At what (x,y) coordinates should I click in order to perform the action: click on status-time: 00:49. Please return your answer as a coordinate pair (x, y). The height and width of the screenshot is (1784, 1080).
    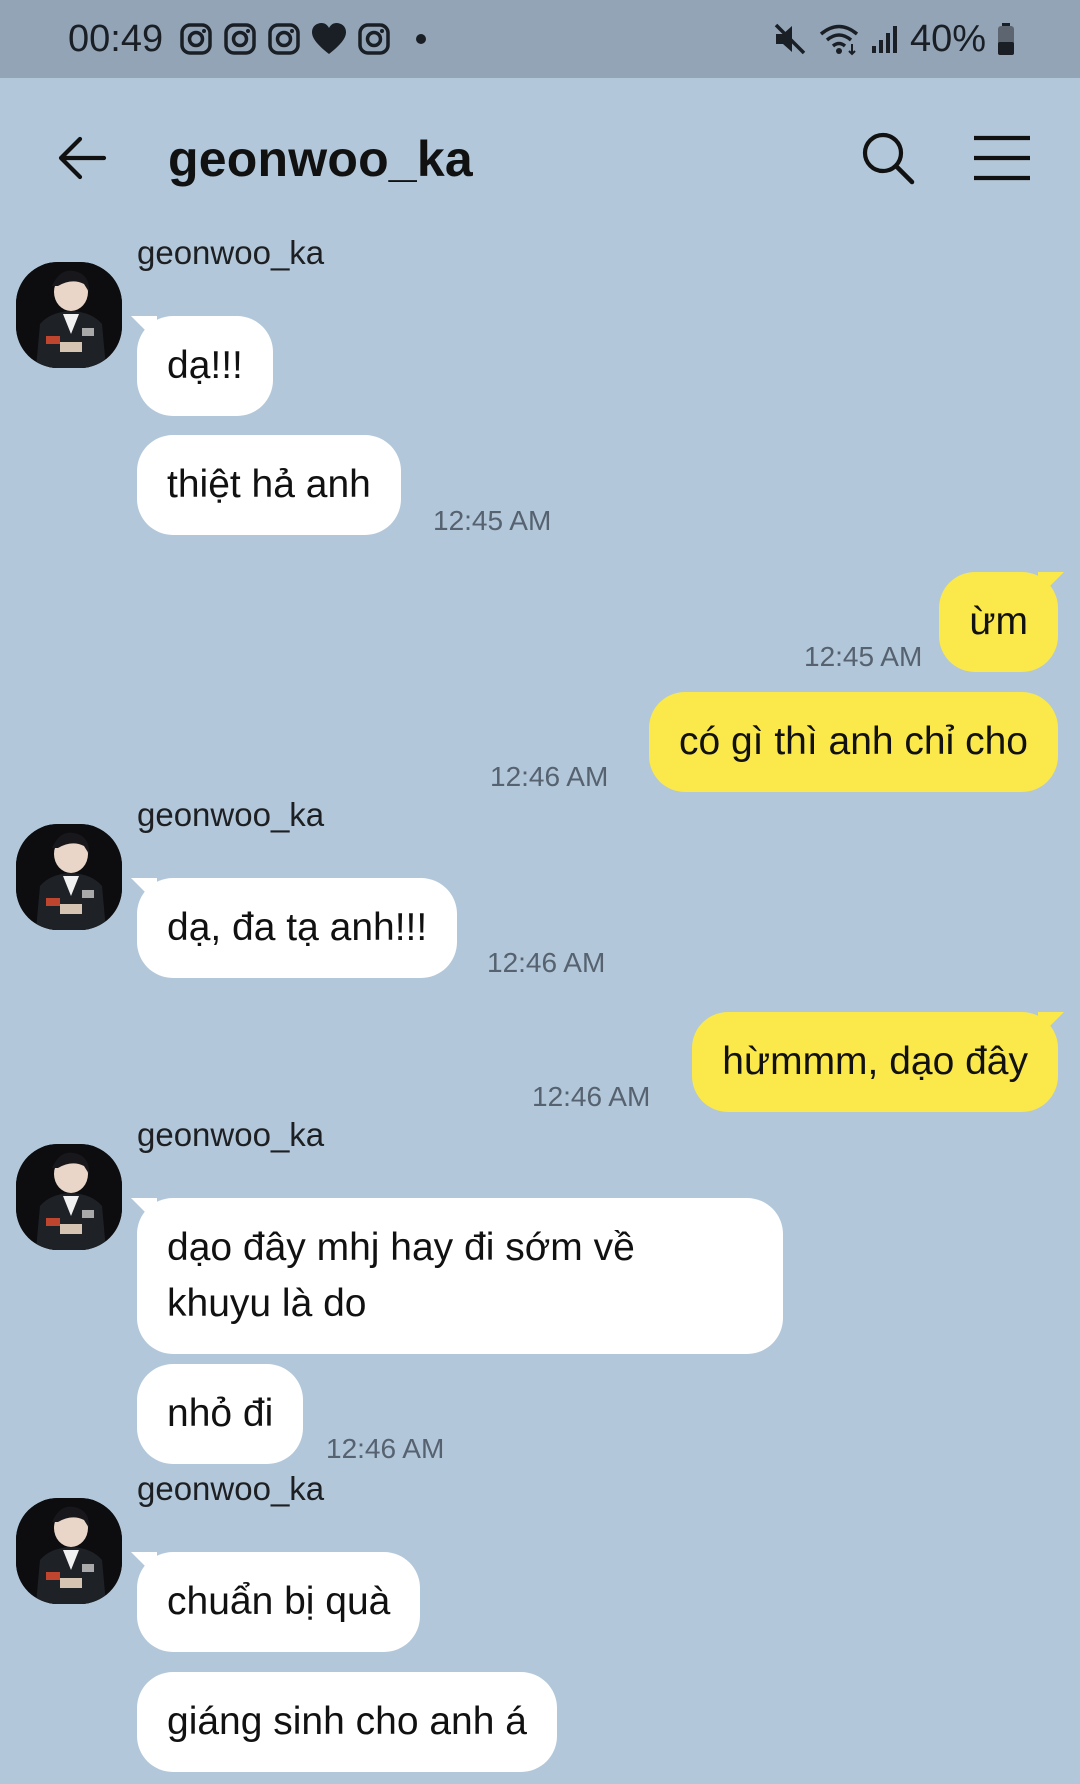
    Looking at the image, I should click on (116, 38).